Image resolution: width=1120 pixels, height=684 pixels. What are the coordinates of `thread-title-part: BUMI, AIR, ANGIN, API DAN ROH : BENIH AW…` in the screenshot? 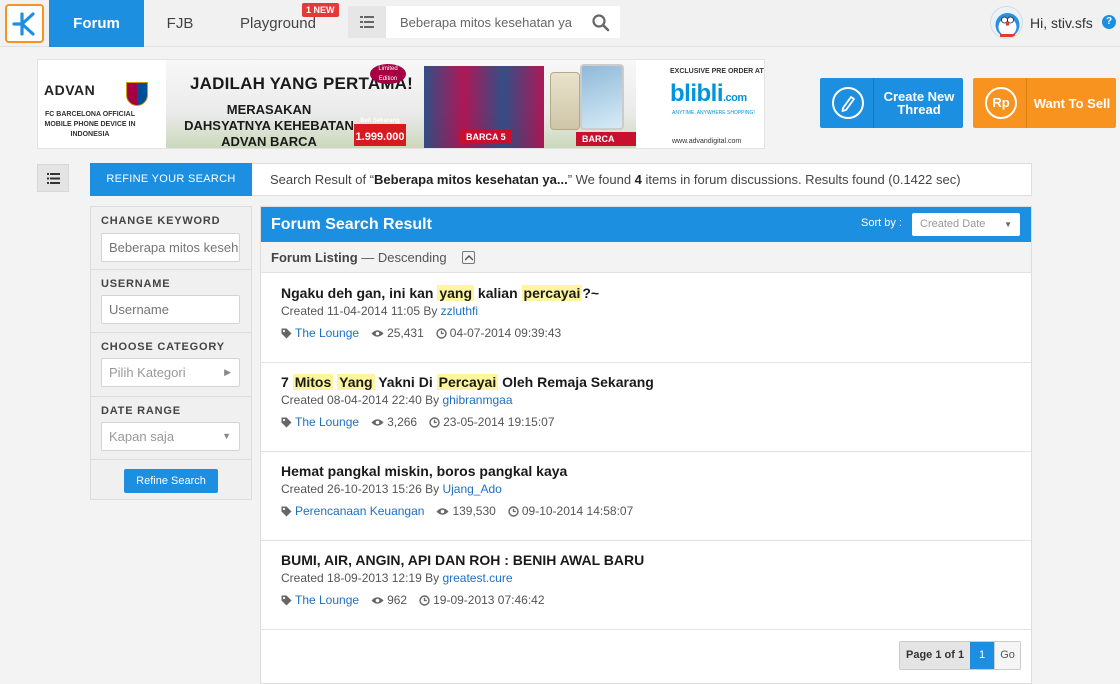 It's located at (463, 560).